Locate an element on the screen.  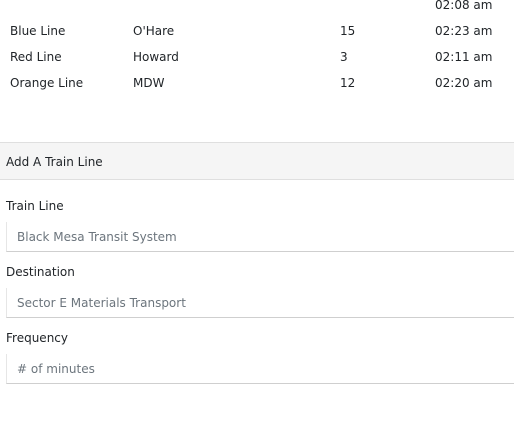
destination-cell: O'Hare is located at coordinates (154, 31).